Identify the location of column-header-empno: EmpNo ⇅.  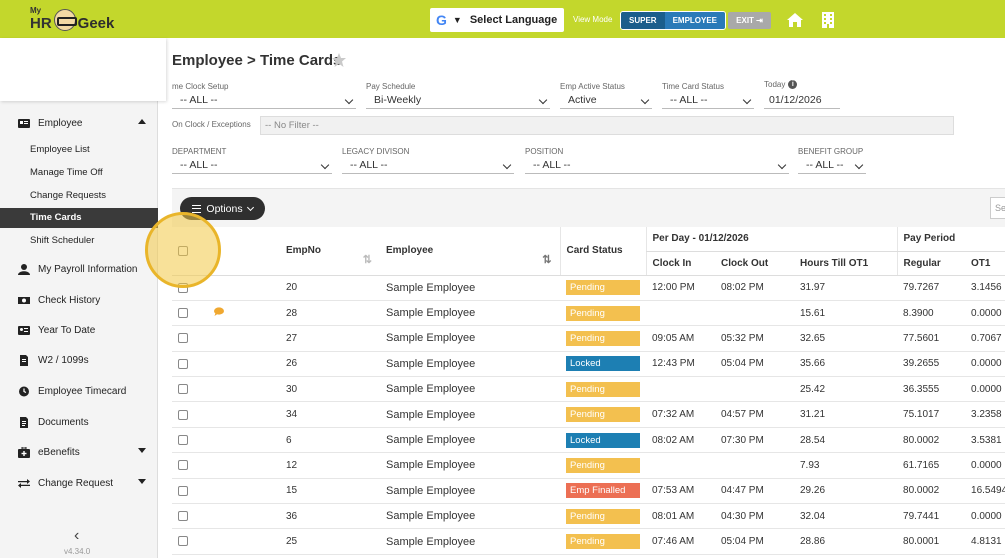
(330, 251).